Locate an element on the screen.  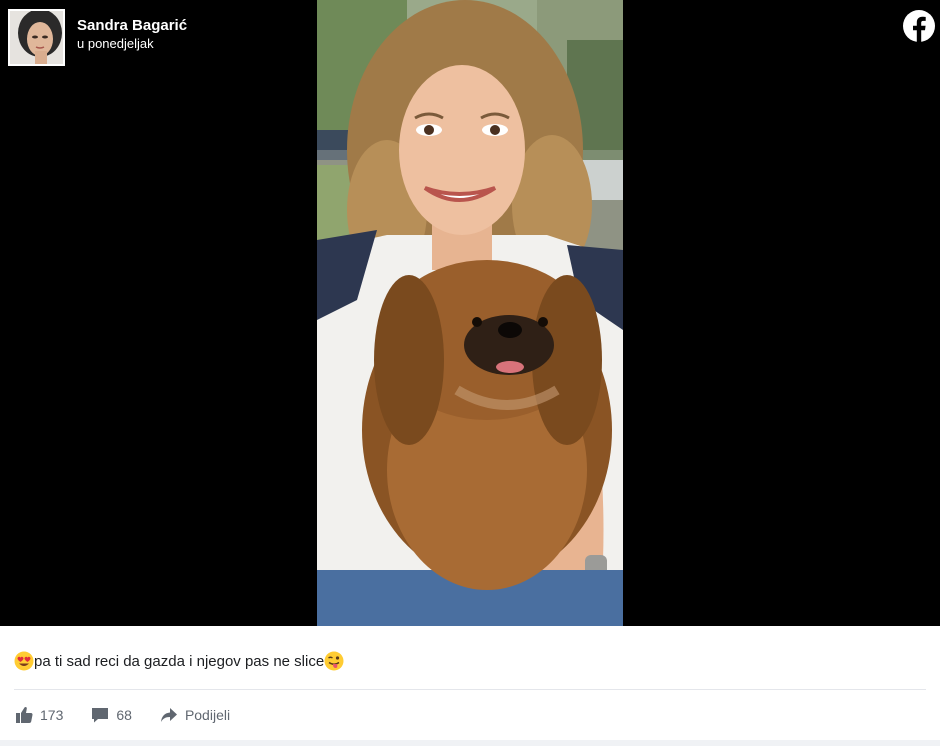
comment-bubble-icon is located at coordinates (100, 715).